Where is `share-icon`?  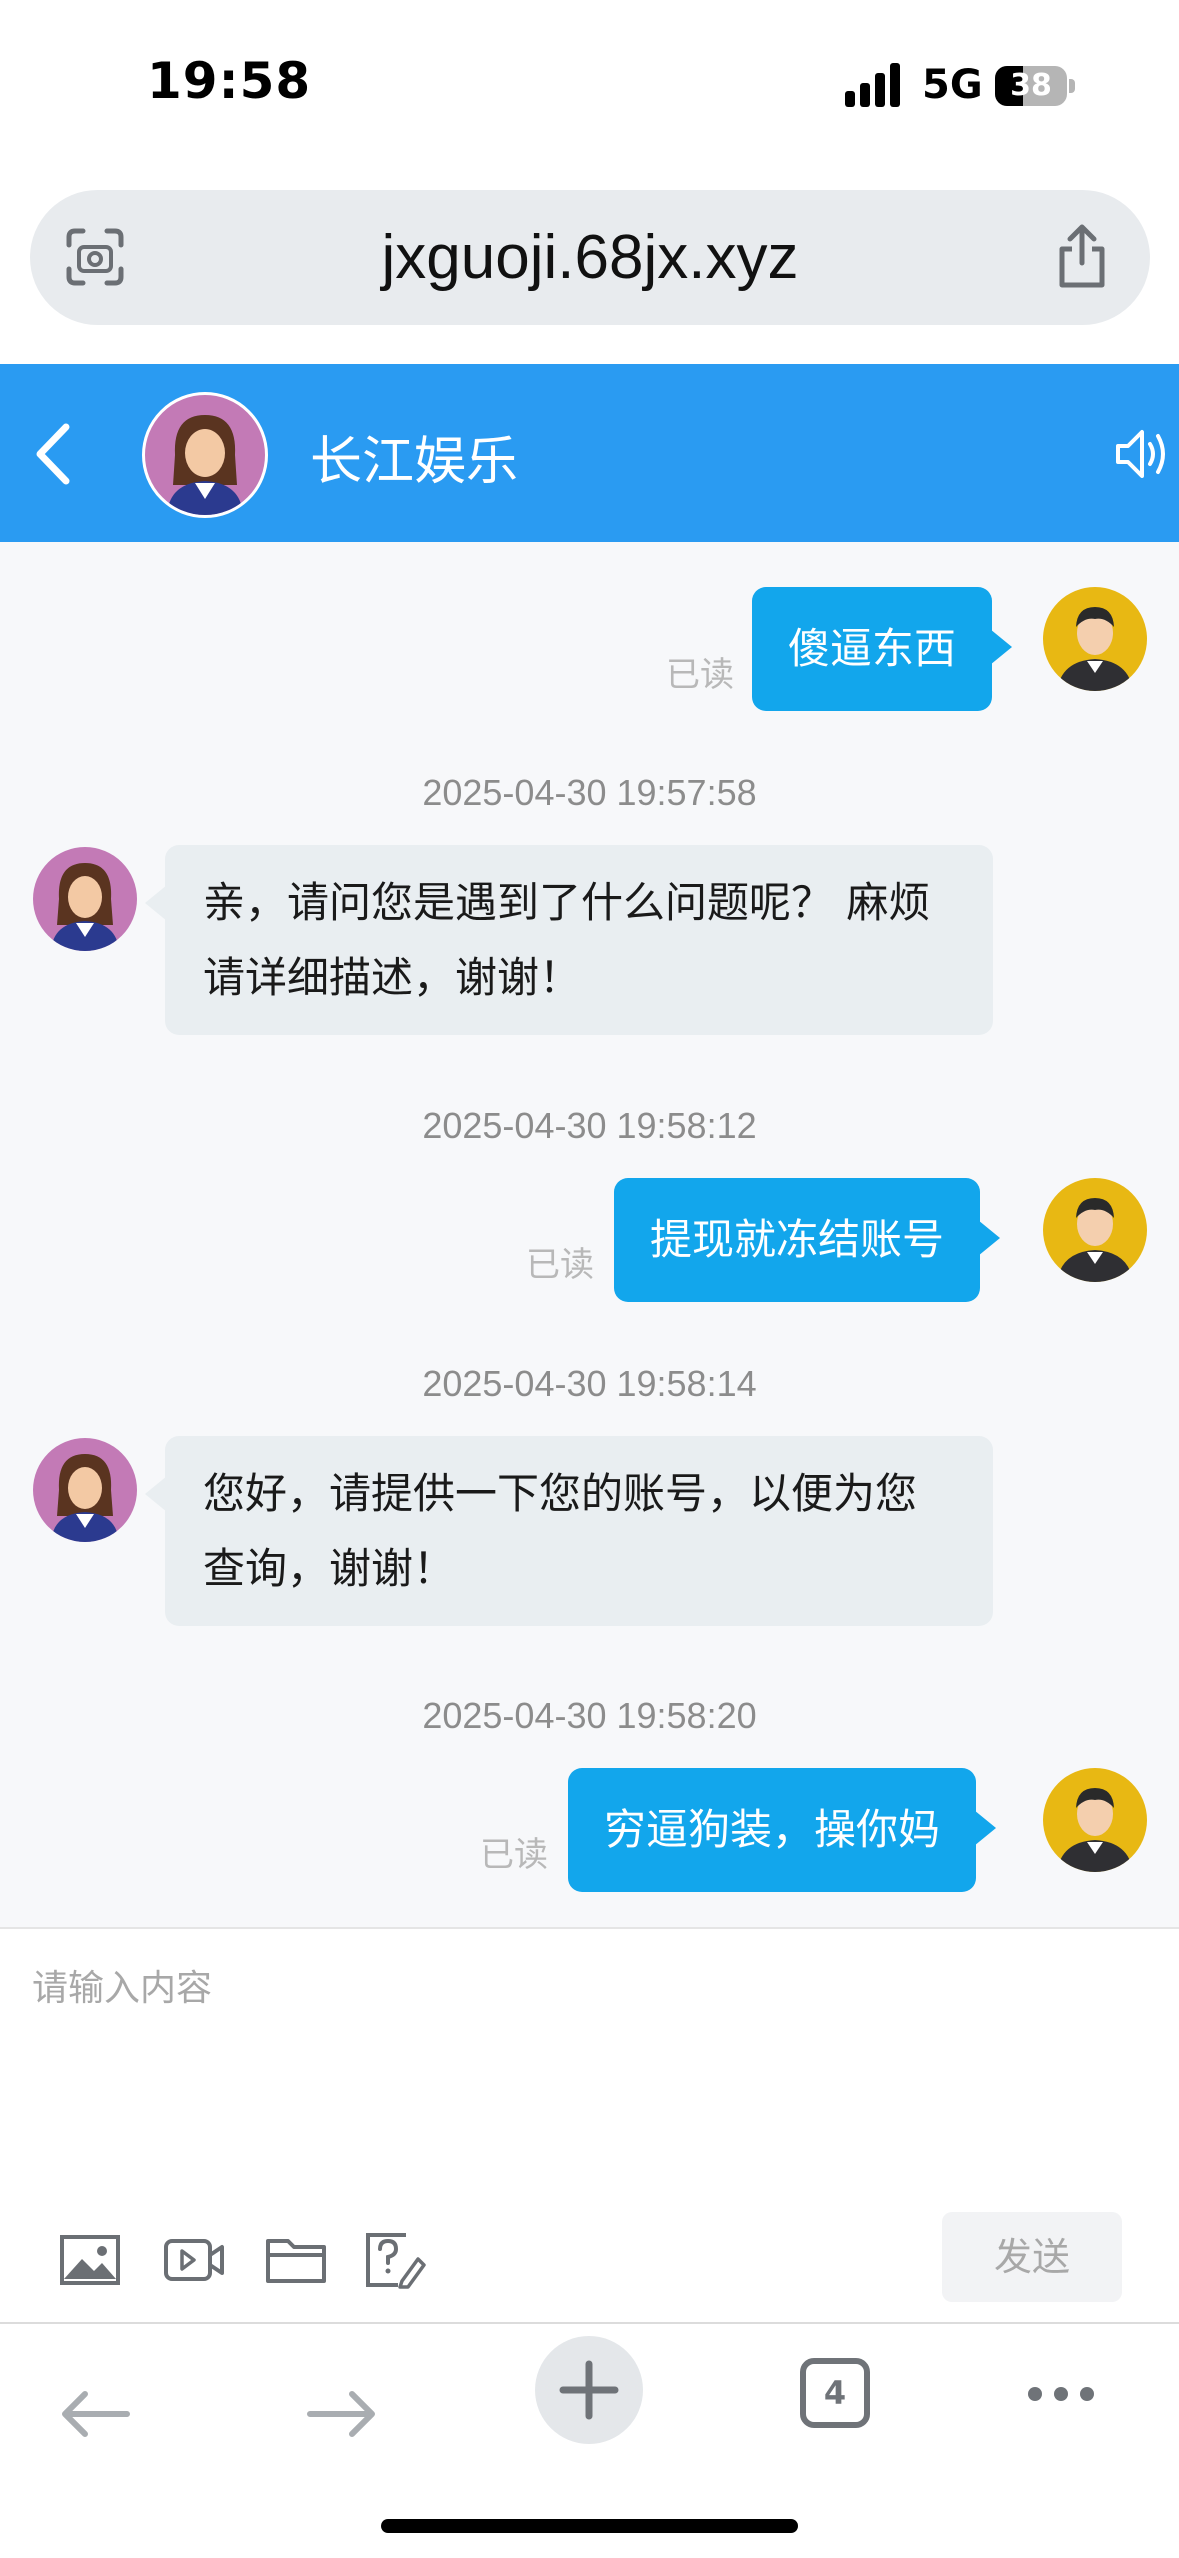
share-icon is located at coordinates (1082, 256).